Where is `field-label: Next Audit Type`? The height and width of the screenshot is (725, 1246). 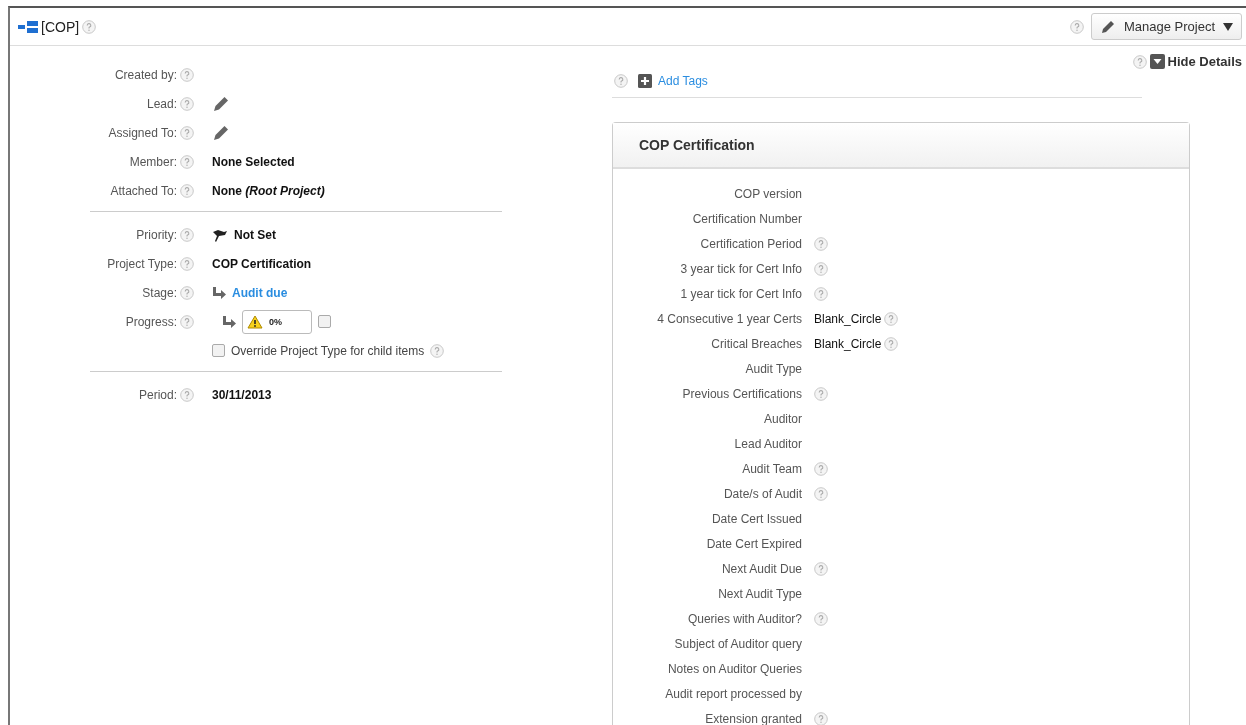 field-label: Next Audit Type is located at coordinates (759, 593).